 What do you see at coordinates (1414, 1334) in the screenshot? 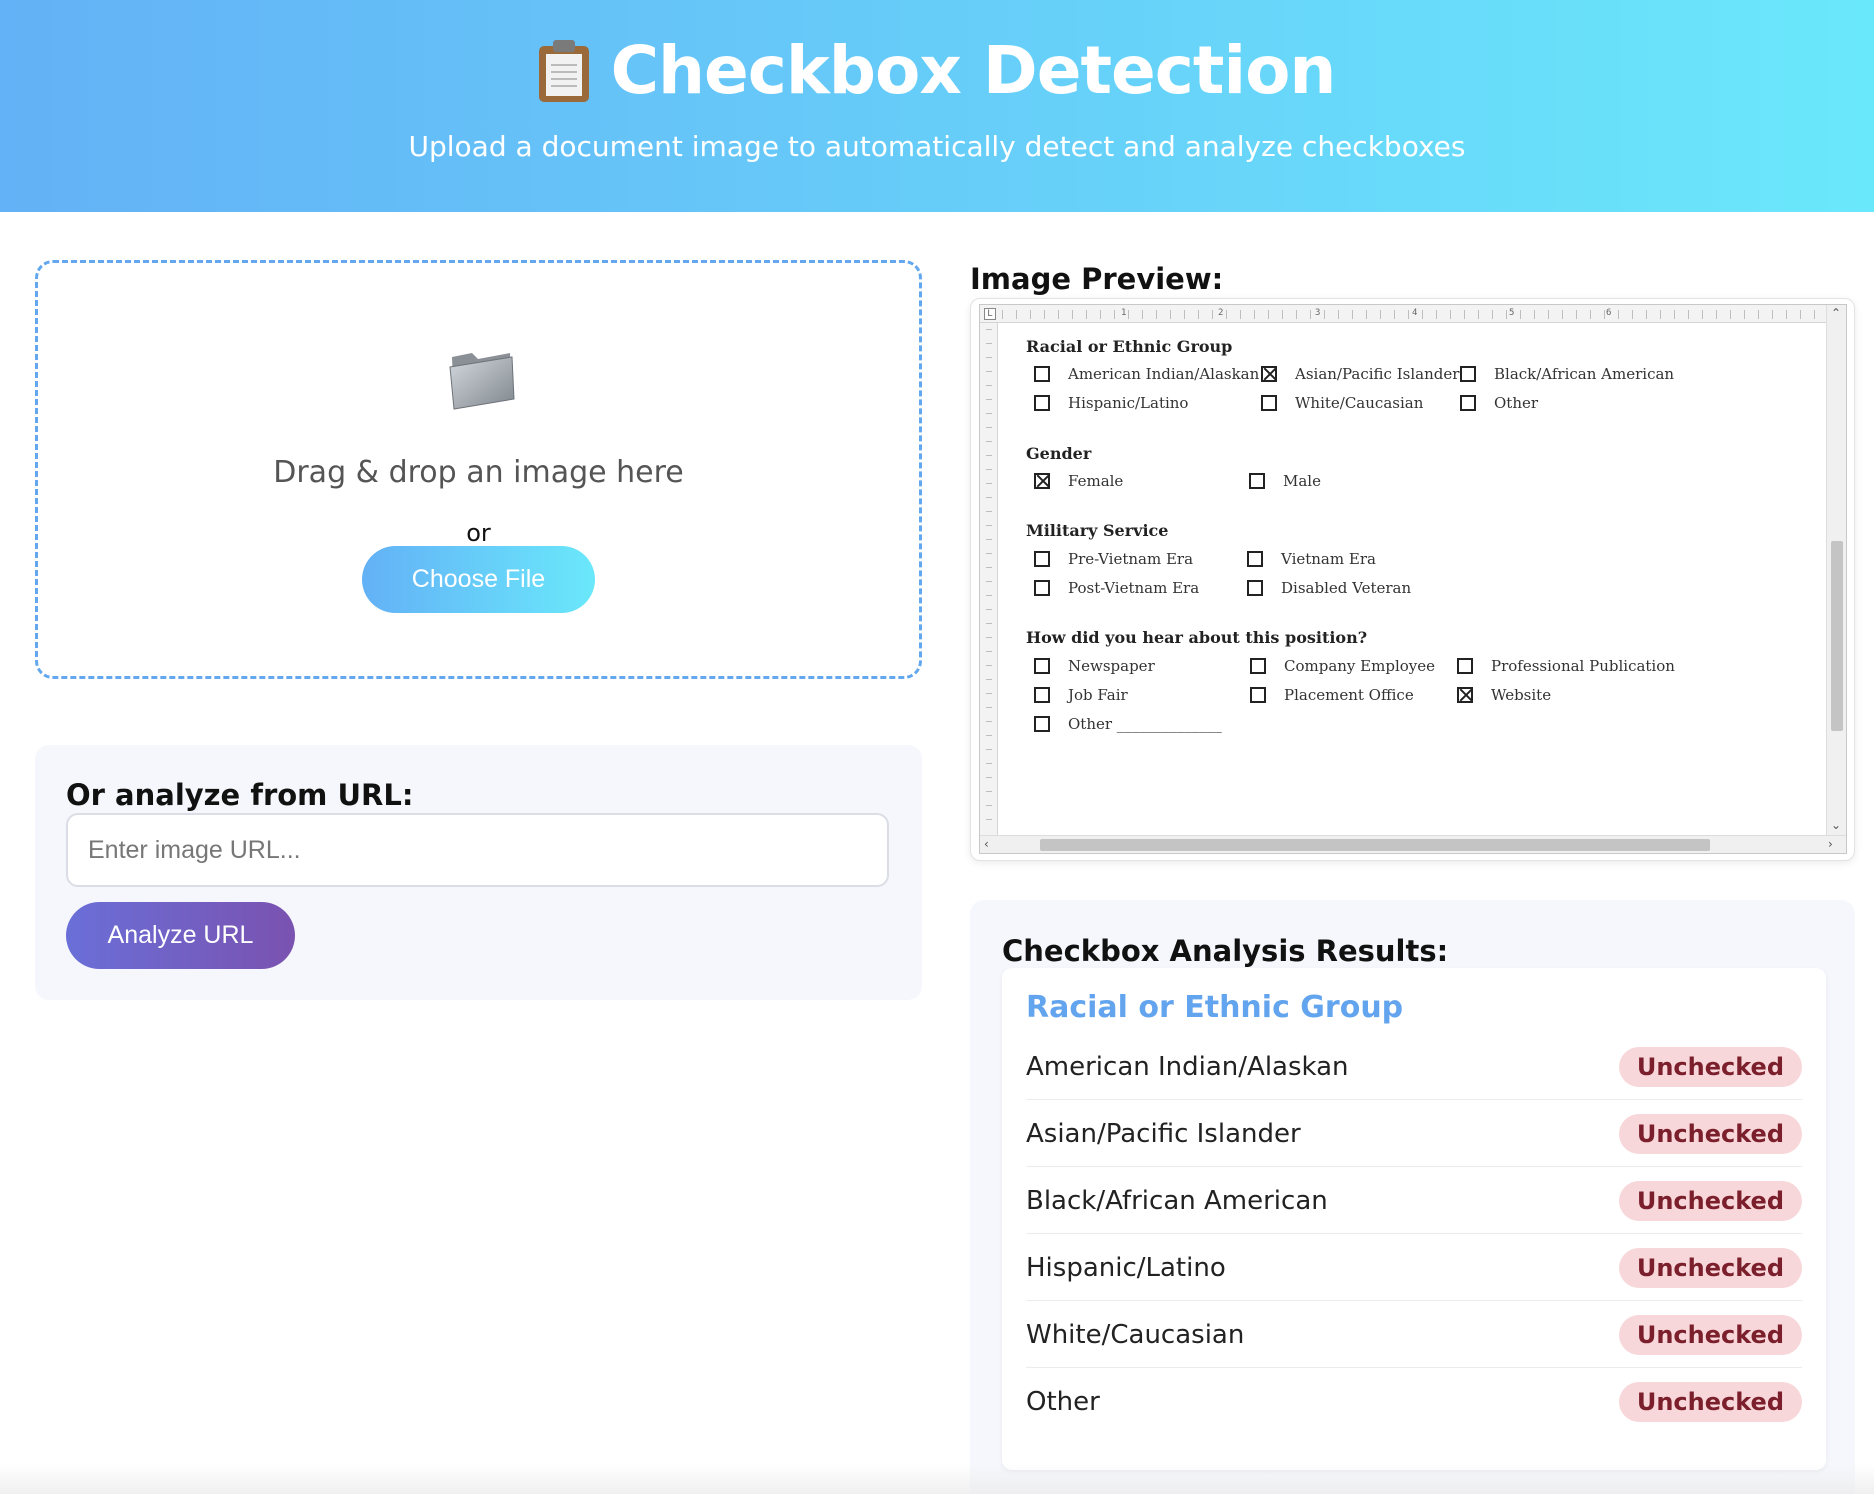
I see `result-row: White/Caucasian Unchecked` at bounding box center [1414, 1334].